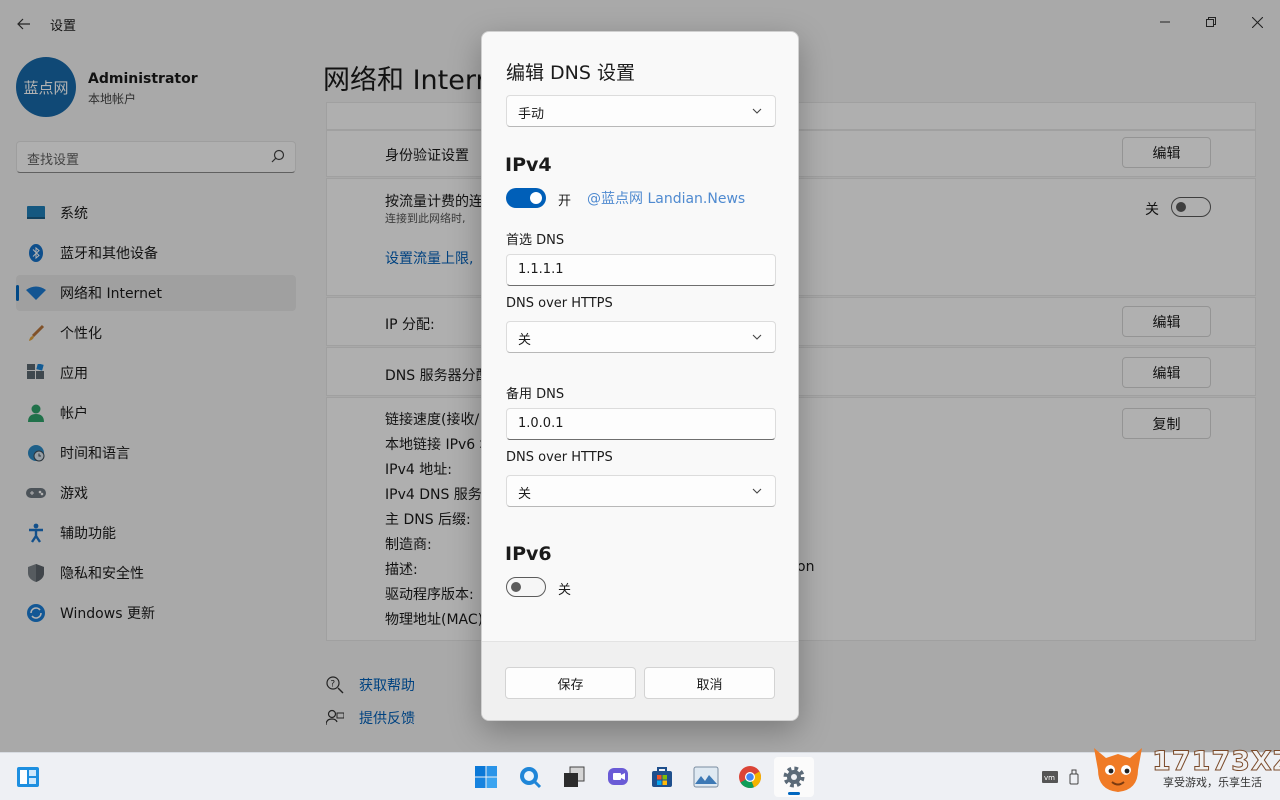 Image resolution: width=1280 pixels, height=800 pixels. What do you see at coordinates (666, 199) in the screenshot?
I see `watermark-text: @蓝点网 Landian.News` at bounding box center [666, 199].